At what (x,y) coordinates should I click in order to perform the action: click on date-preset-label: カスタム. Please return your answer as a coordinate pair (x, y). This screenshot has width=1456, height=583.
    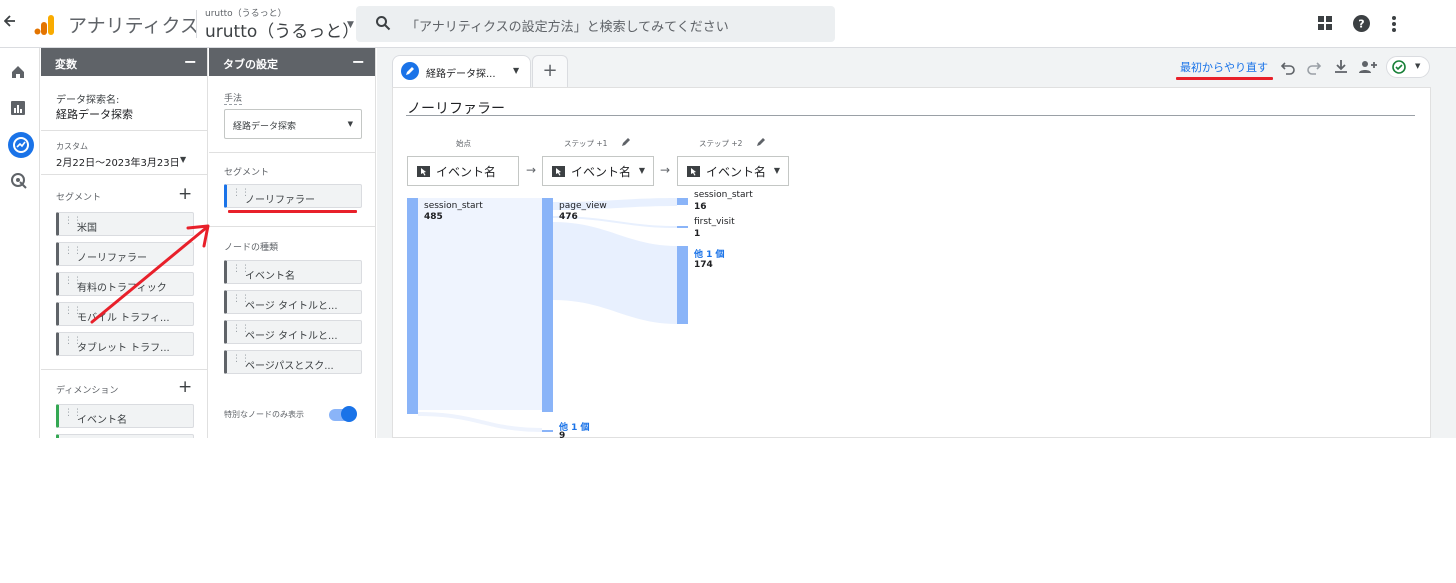
    Looking at the image, I should click on (72, 146).